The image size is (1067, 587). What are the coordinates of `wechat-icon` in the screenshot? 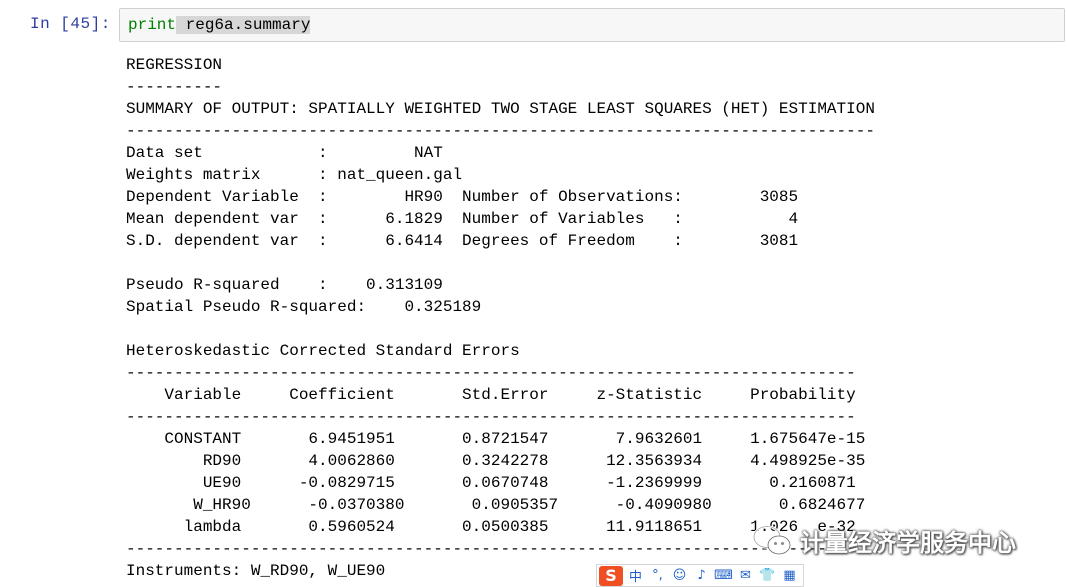 It's located at (771, 539).